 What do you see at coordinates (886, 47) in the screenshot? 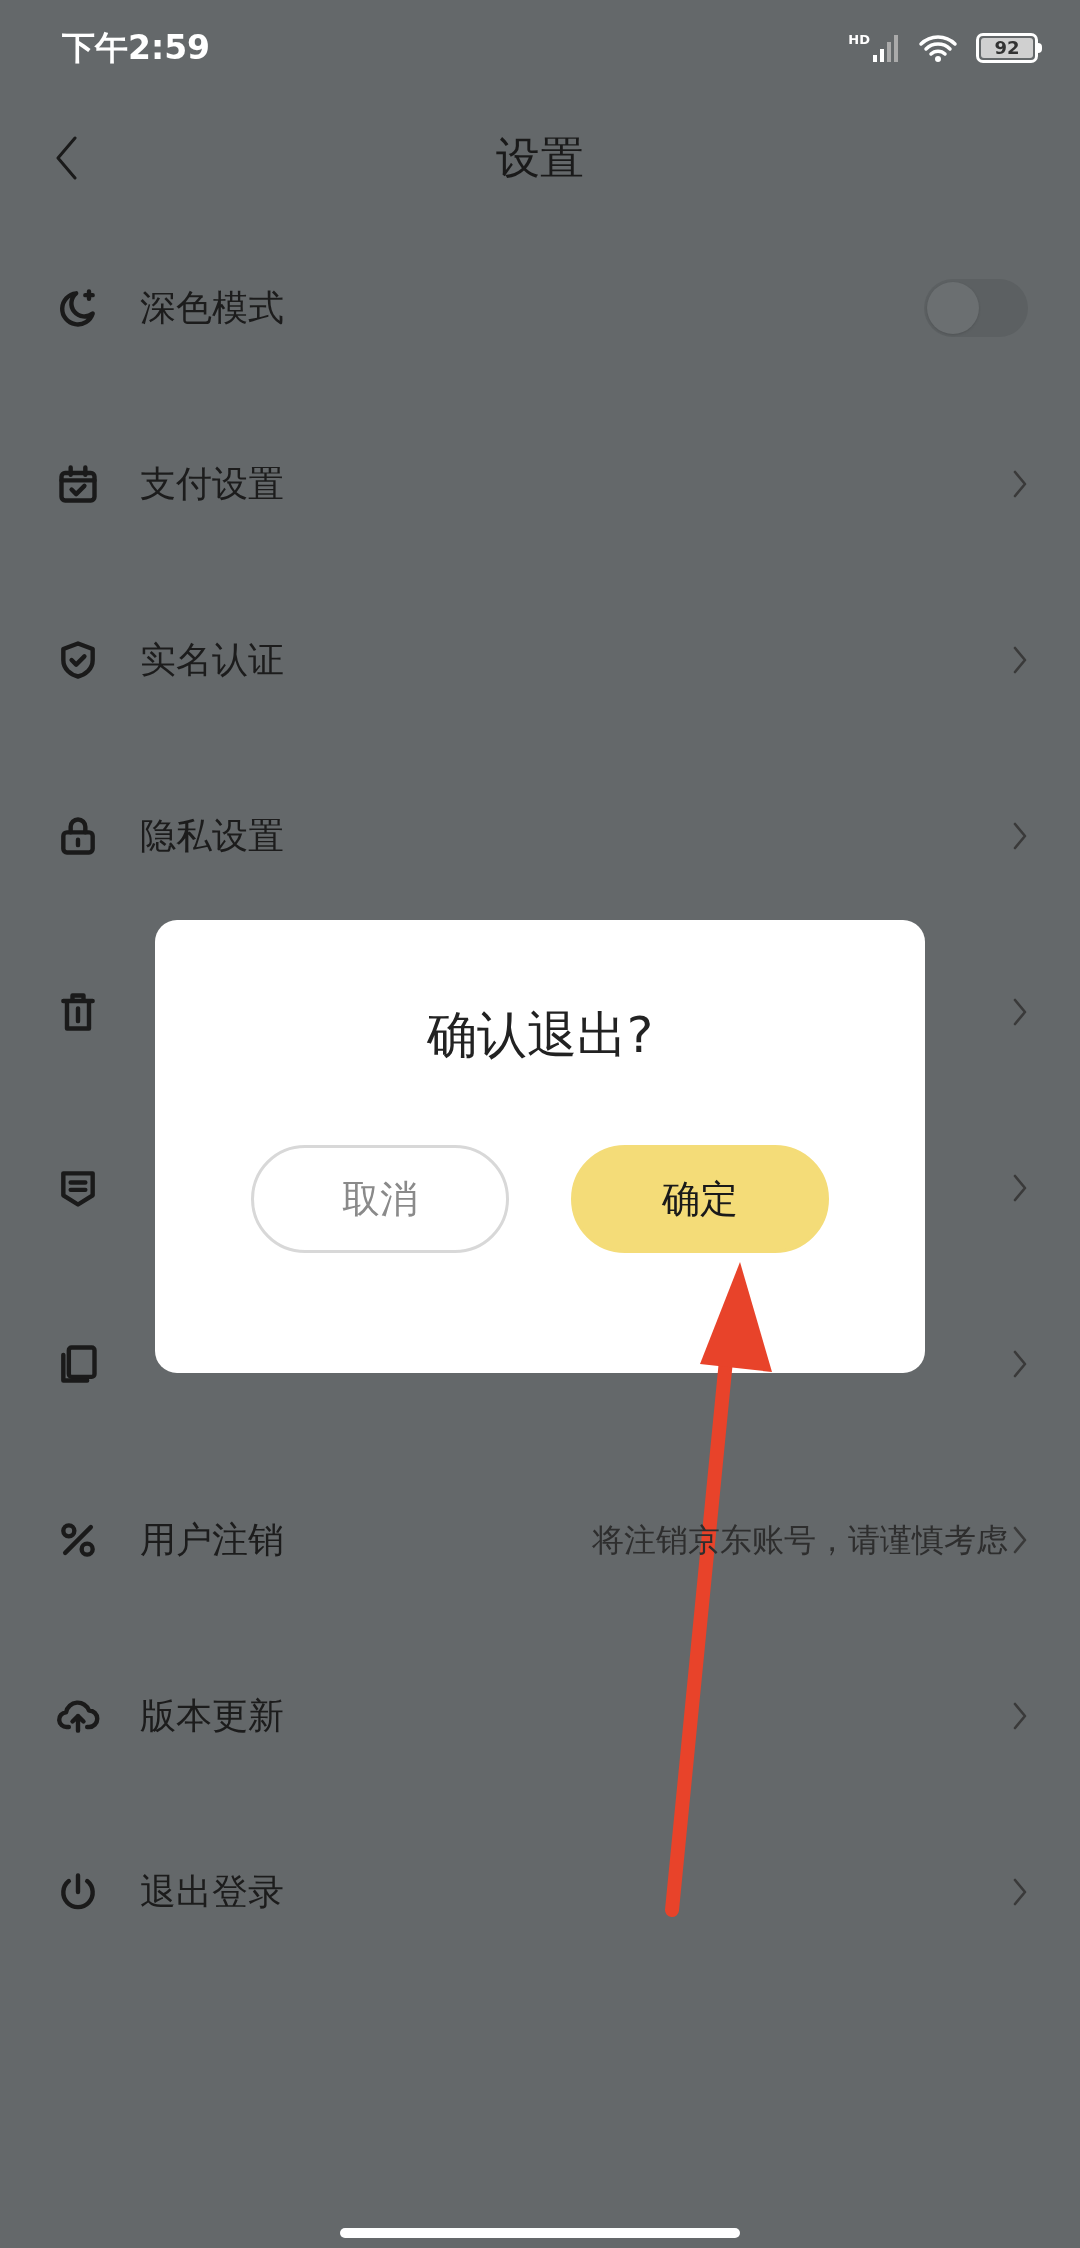
I see `signal-icon` at bounding box center [886, 47].